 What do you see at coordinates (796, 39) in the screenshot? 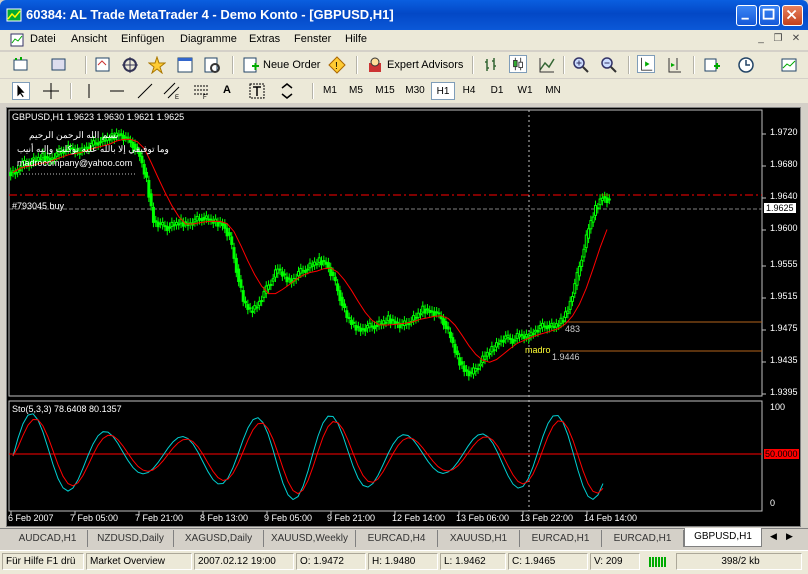
I see `mdi-close-icon: ✕` at bounding box center [796, 39].